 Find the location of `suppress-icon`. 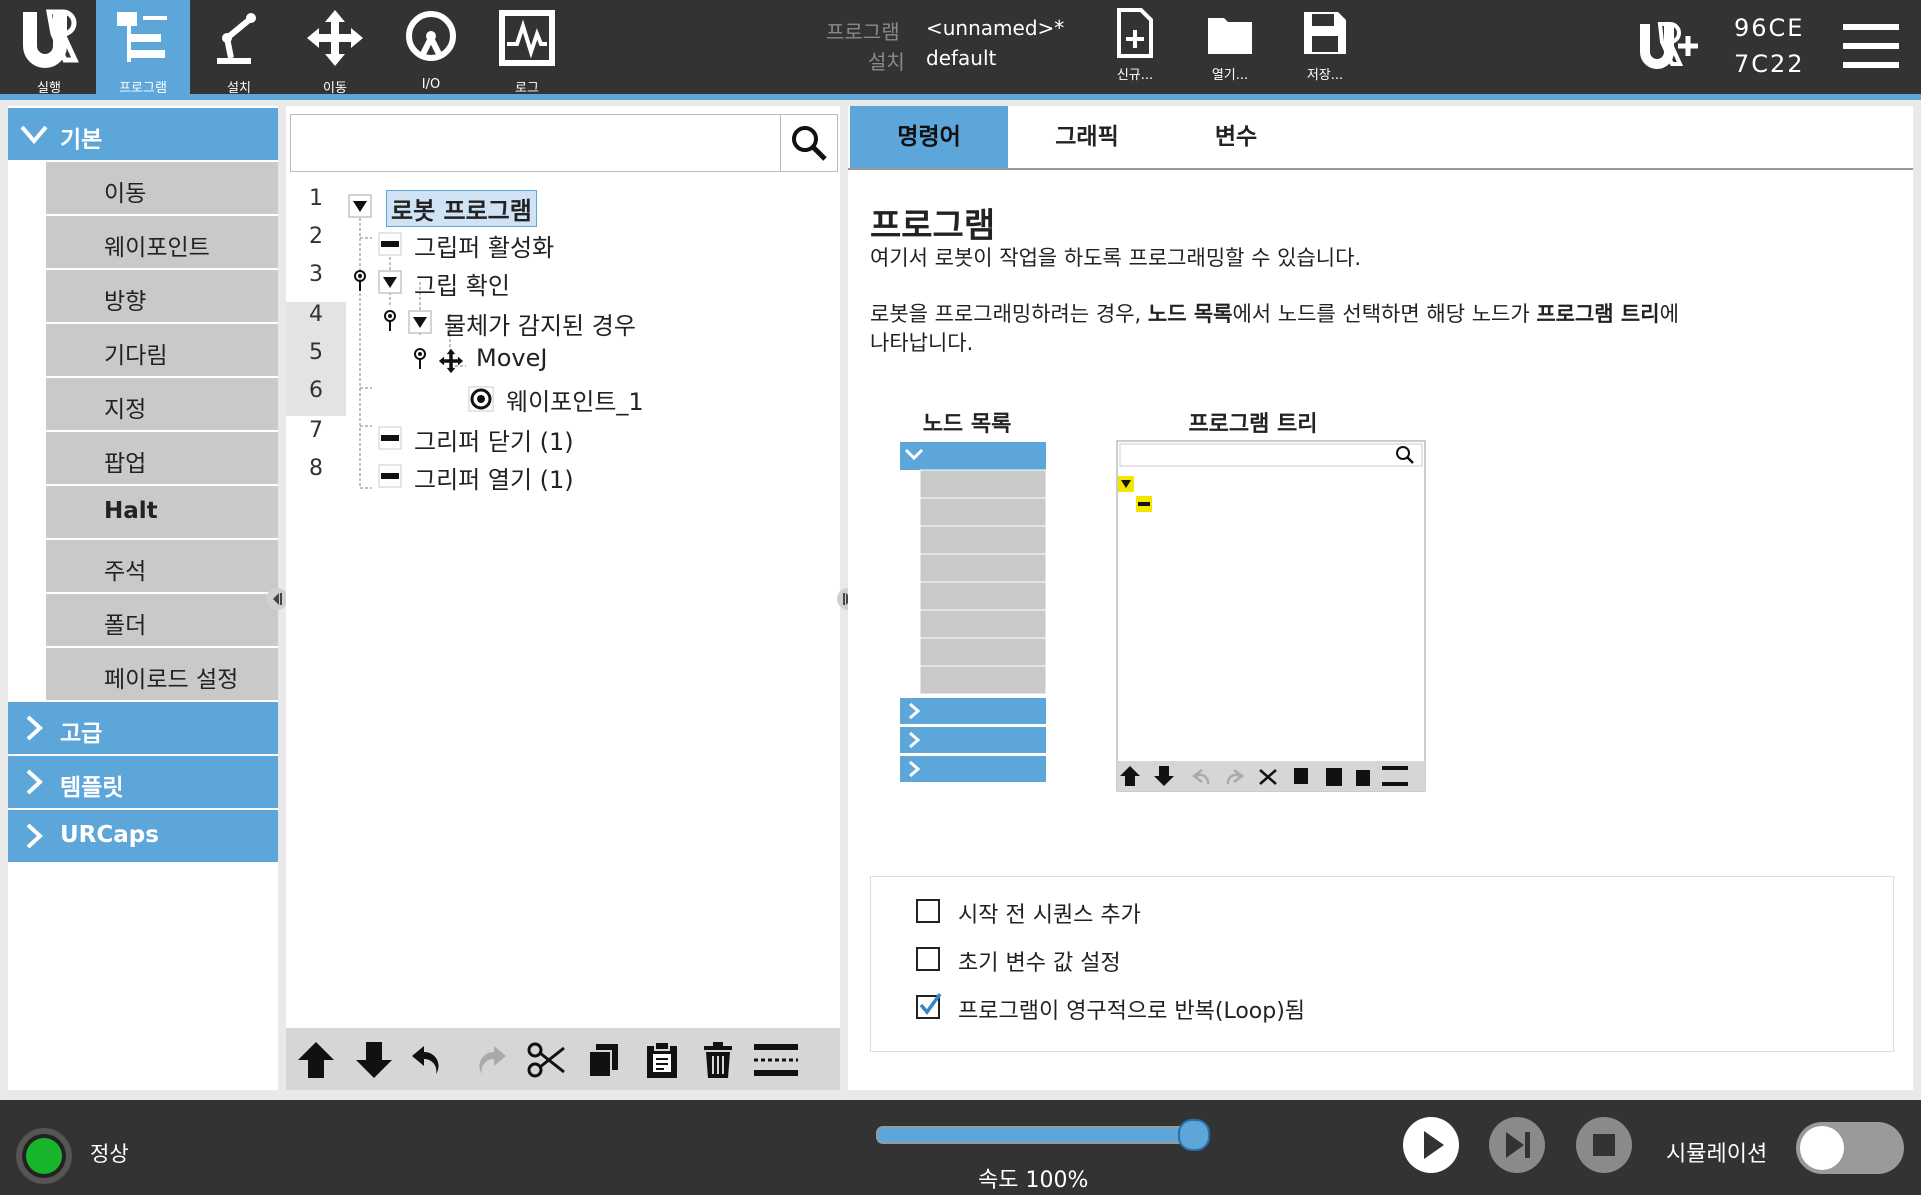

suppress-icon is located at coordinates (776, 1060).